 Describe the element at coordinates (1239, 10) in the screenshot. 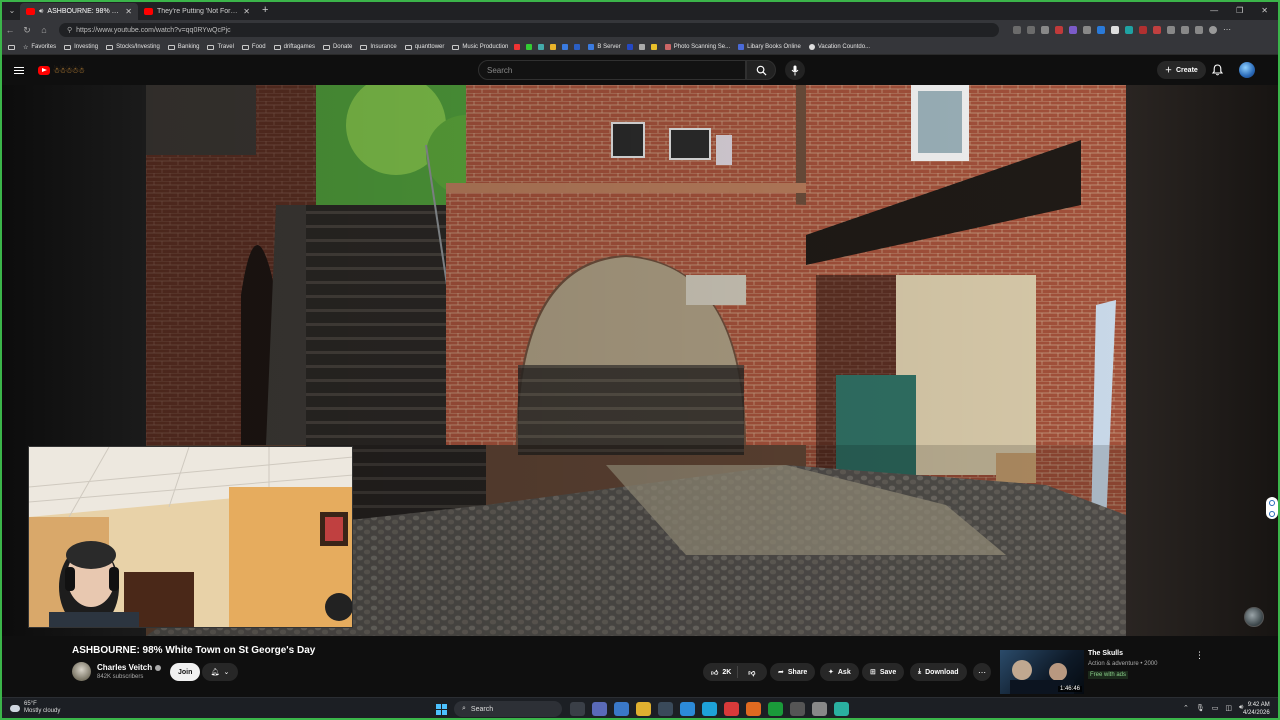

I see `maximize-icon: ❐` at that location.